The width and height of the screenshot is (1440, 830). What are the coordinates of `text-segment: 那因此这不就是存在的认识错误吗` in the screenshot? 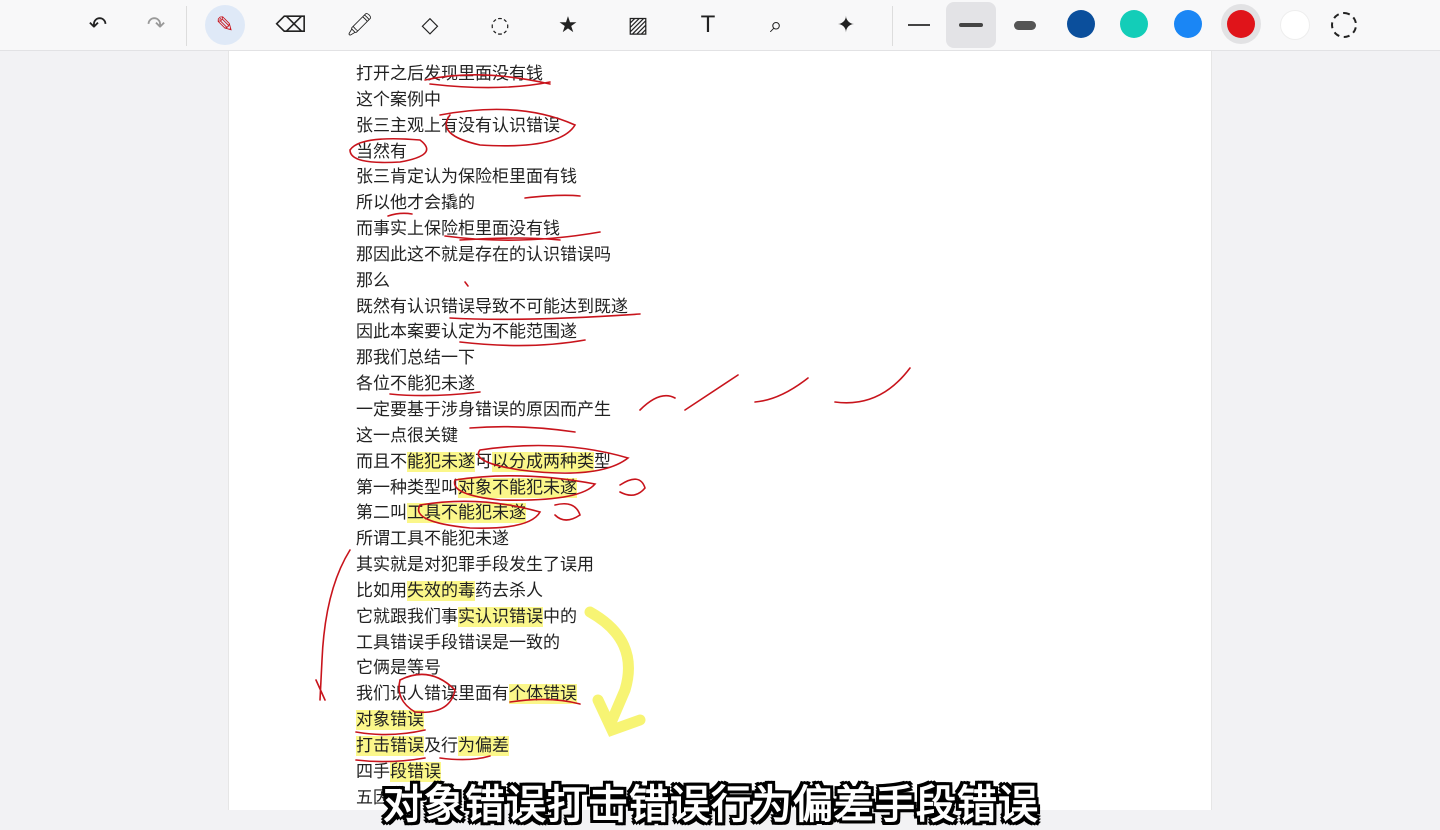 It's located at (483, 254).